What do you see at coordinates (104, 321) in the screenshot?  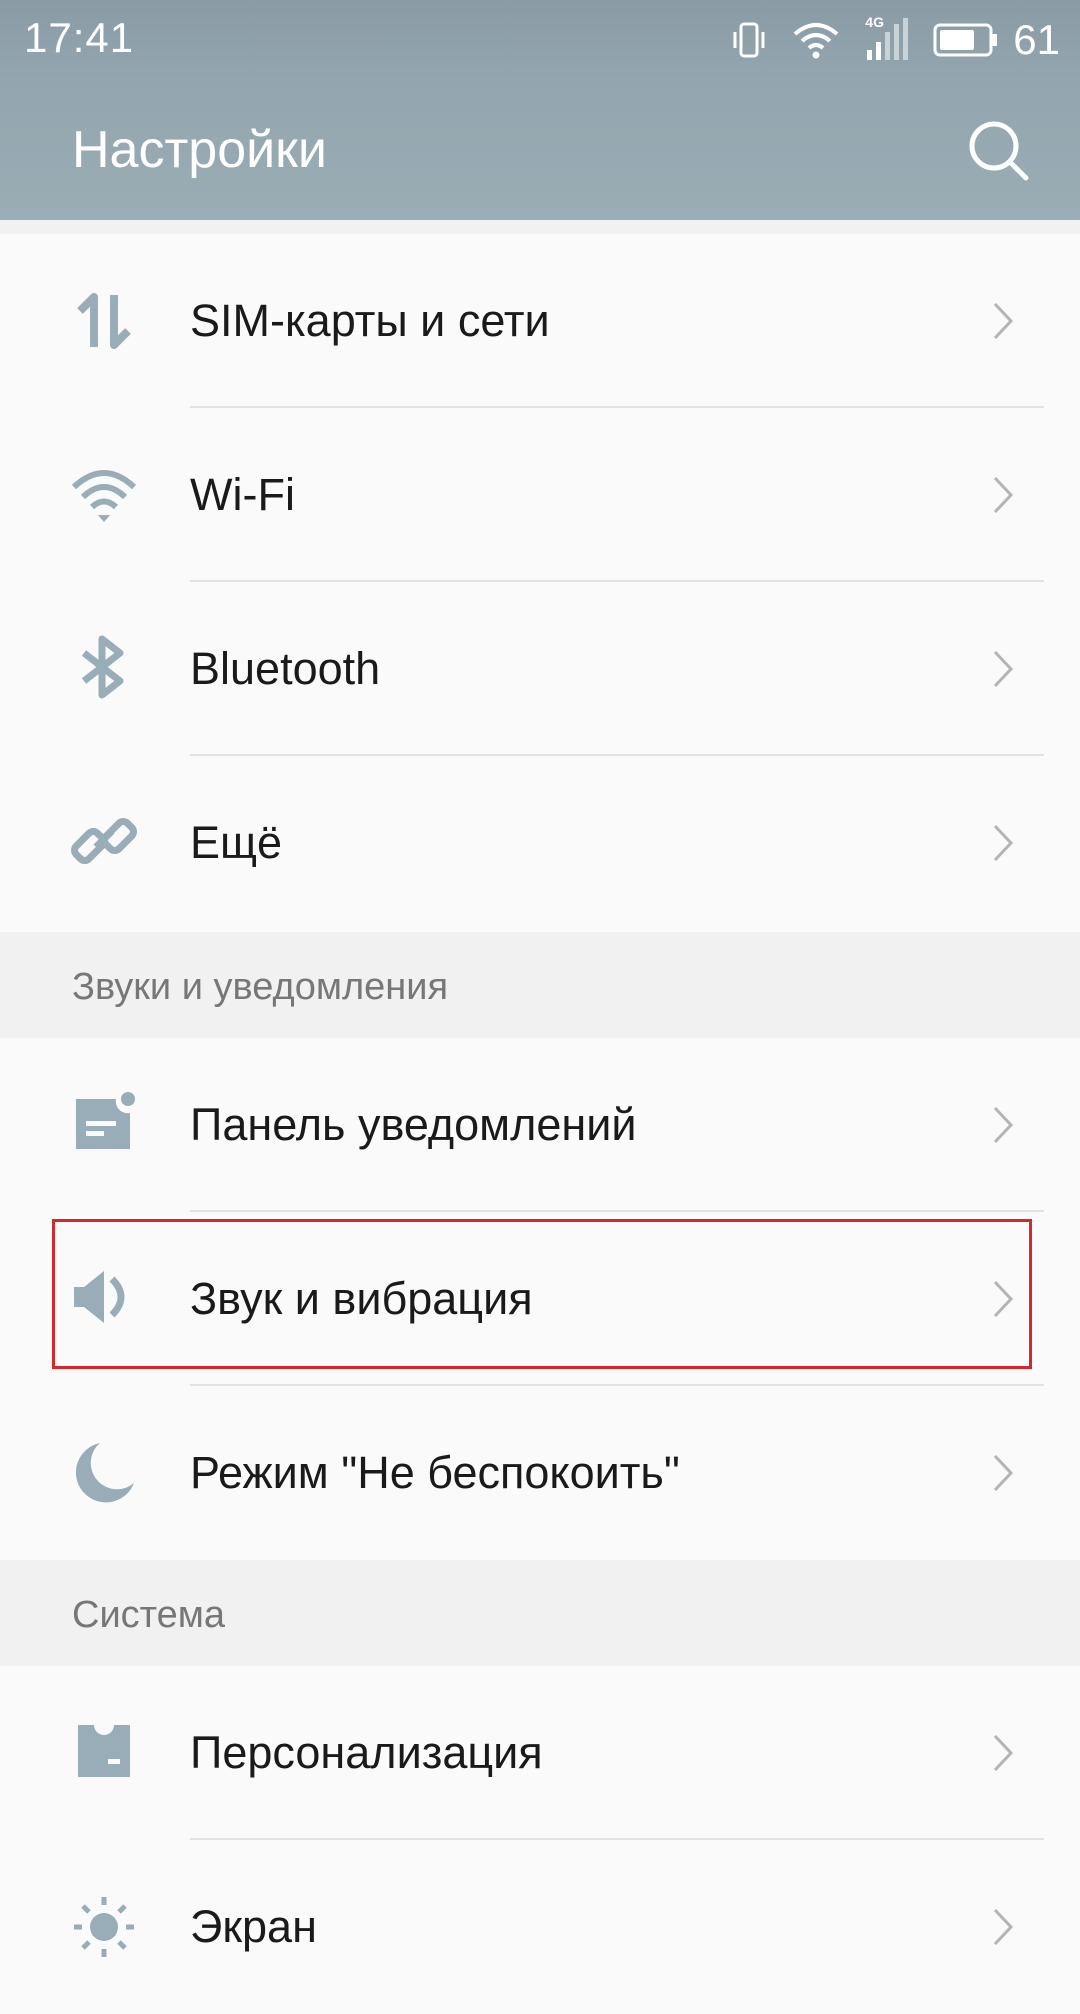 I see `sim-transfer-icon` at bounding box center [104, 321].